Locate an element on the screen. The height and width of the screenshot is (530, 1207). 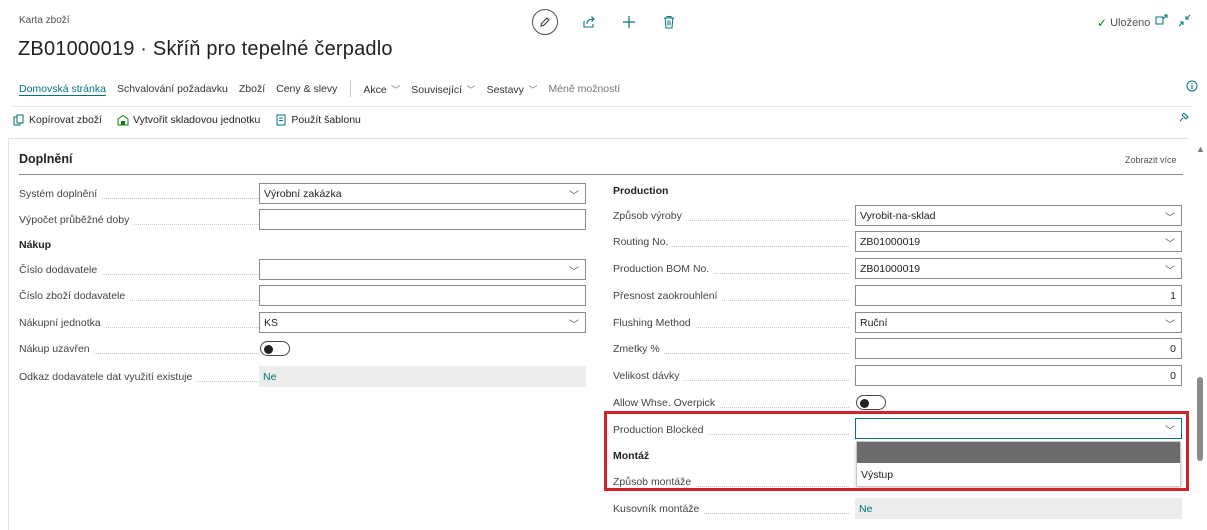
share-icon is located at coordinates (589, 22).